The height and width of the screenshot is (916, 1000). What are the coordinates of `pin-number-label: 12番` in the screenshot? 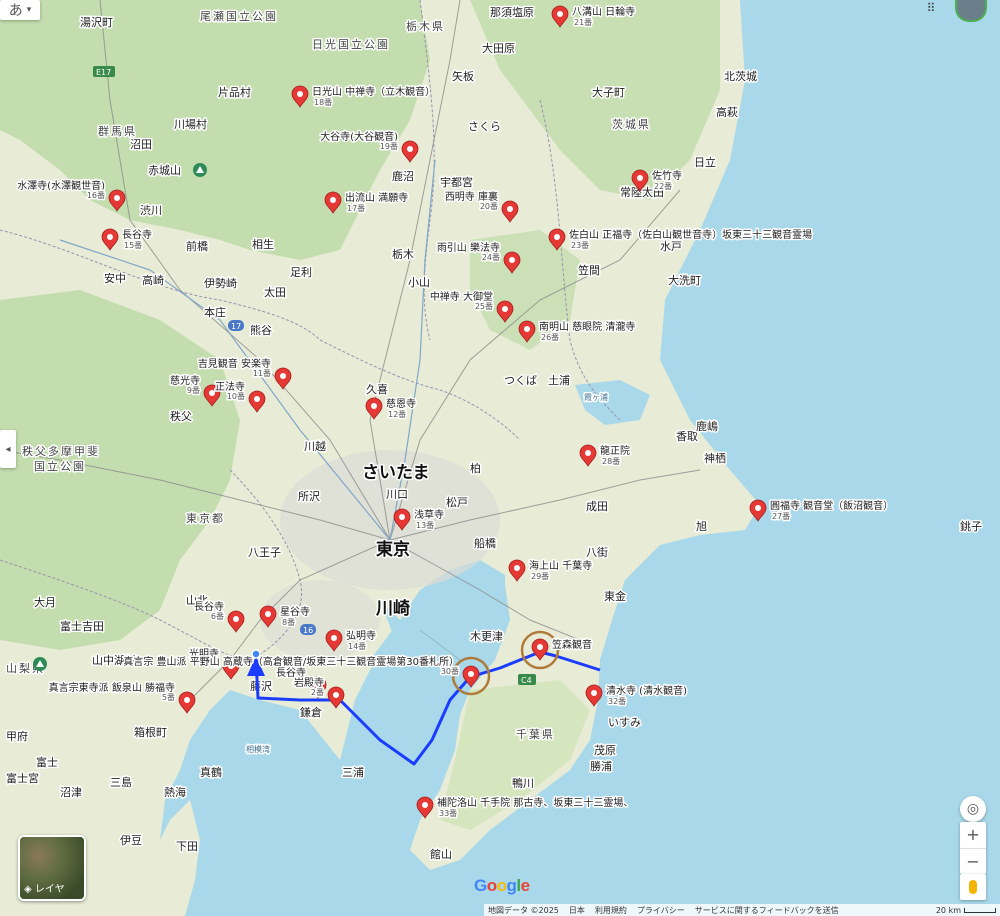 It's located at (397, 414).